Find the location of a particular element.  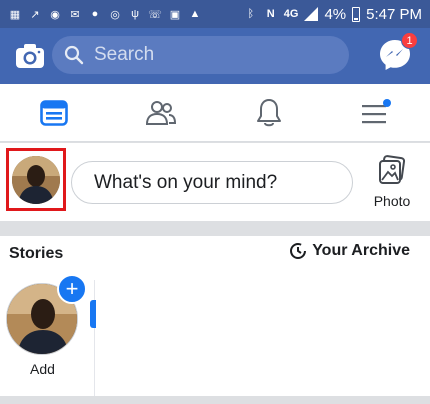

tab-news-feed is located at coordinates (54, 112).